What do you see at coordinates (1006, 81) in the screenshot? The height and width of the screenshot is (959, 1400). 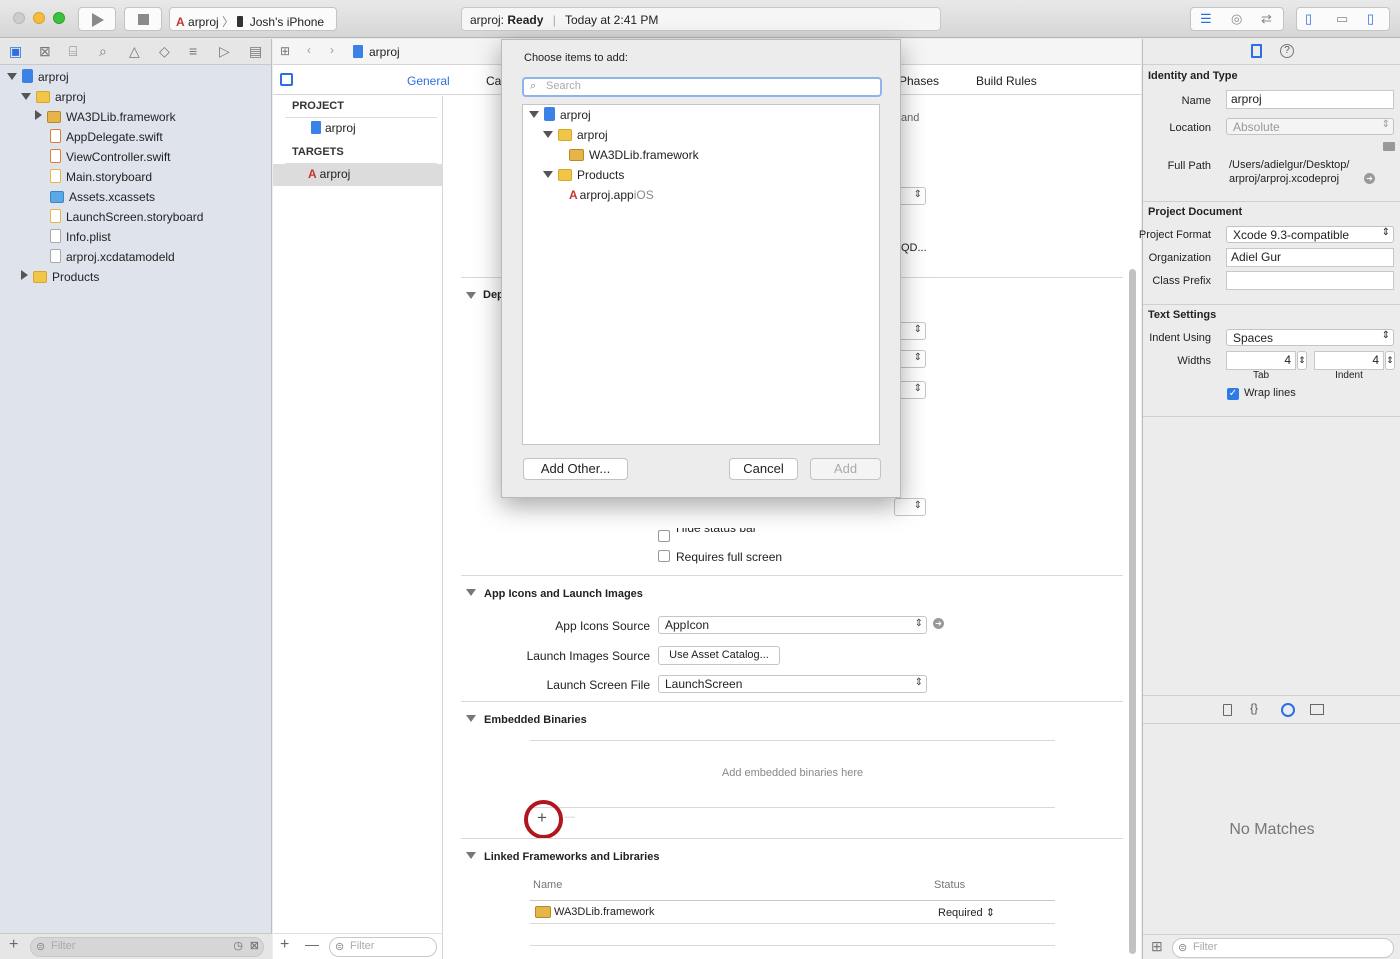 I see `tab-build-rules: Build Rules` at bounding box center [1006, 81].